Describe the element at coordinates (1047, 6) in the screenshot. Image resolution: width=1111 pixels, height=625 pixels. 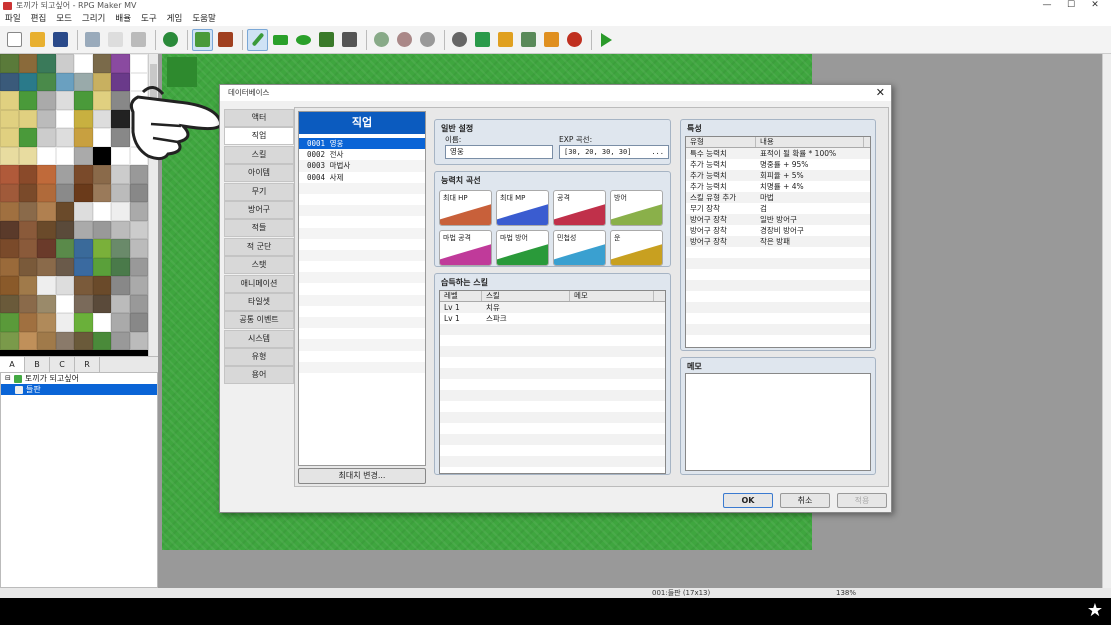
I see `minimize-button: —` at that location.